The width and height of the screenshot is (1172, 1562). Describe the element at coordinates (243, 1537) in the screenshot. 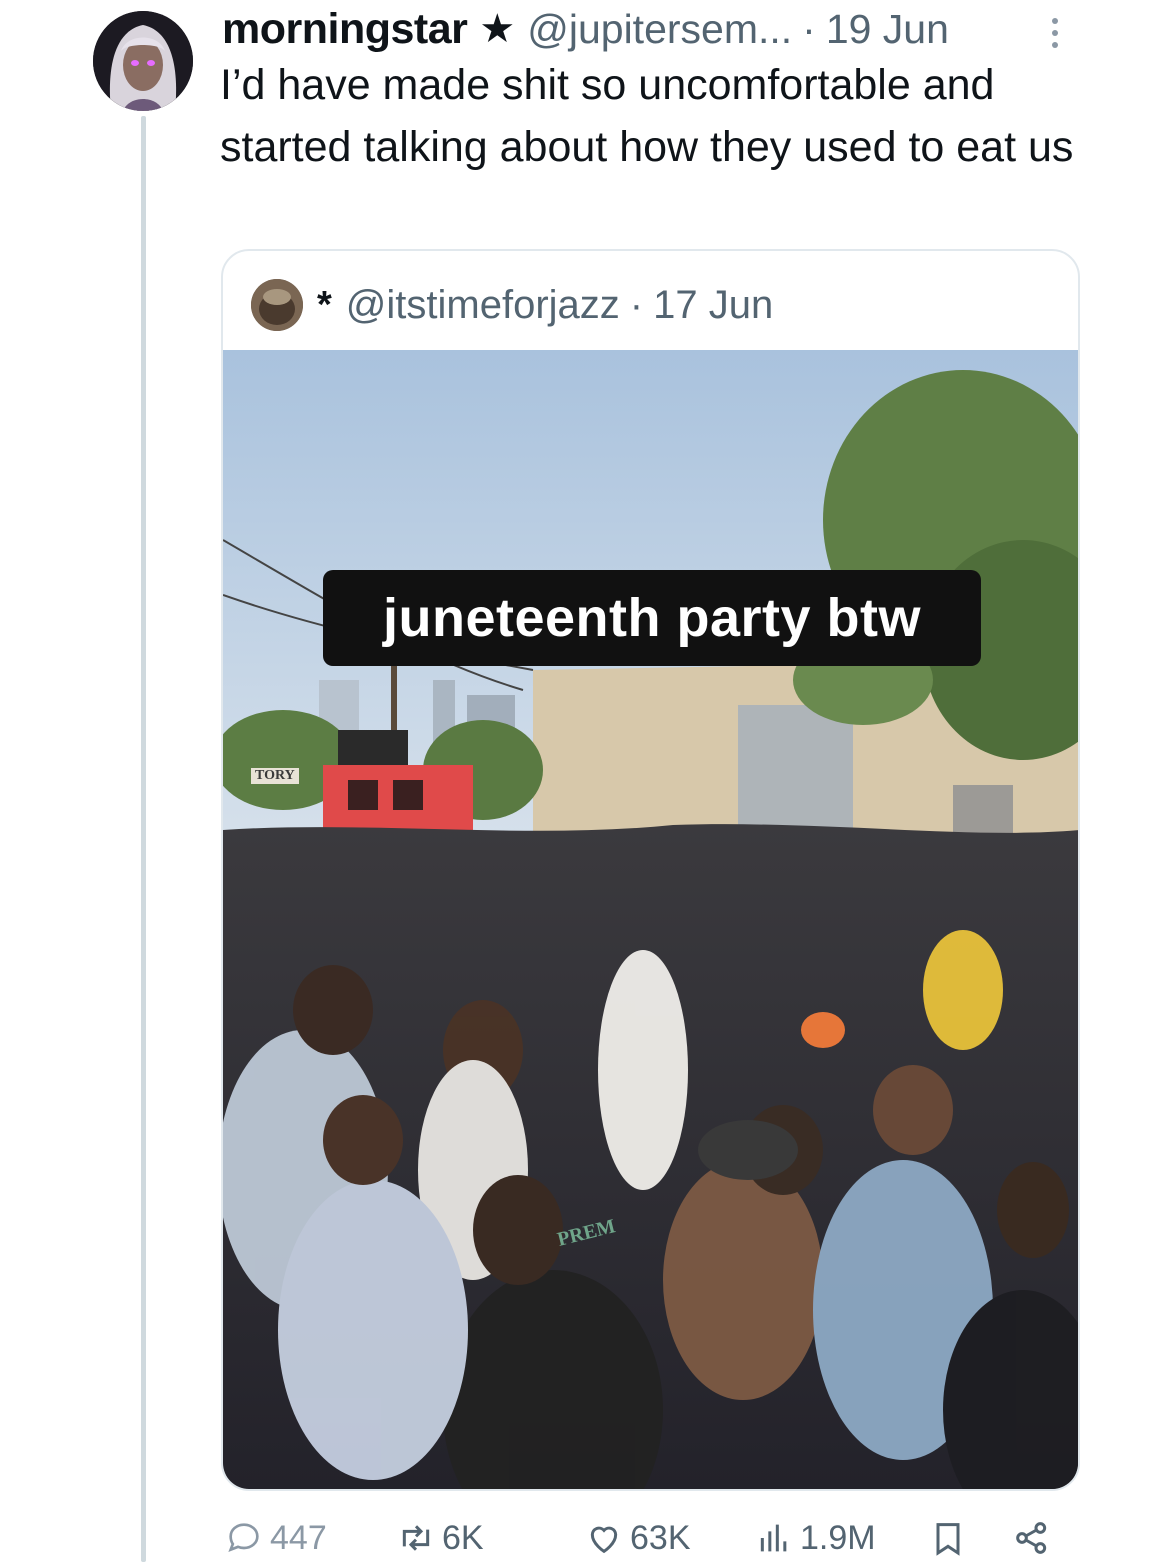

I see `reply-icon` at that location.